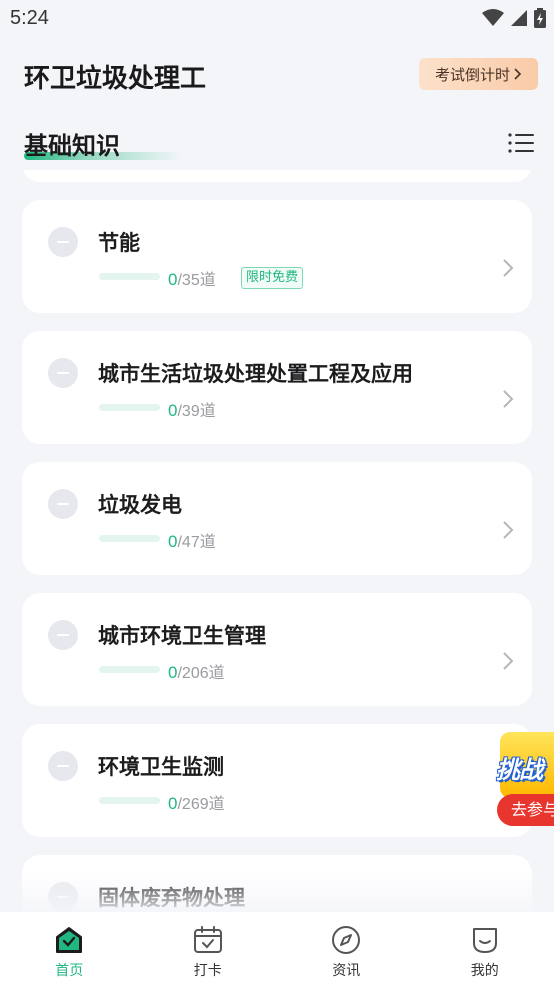 This screenshot has width=554, height=984. I want to click on course-card: 节能 0/35道 限时免费, so click(277, 256).